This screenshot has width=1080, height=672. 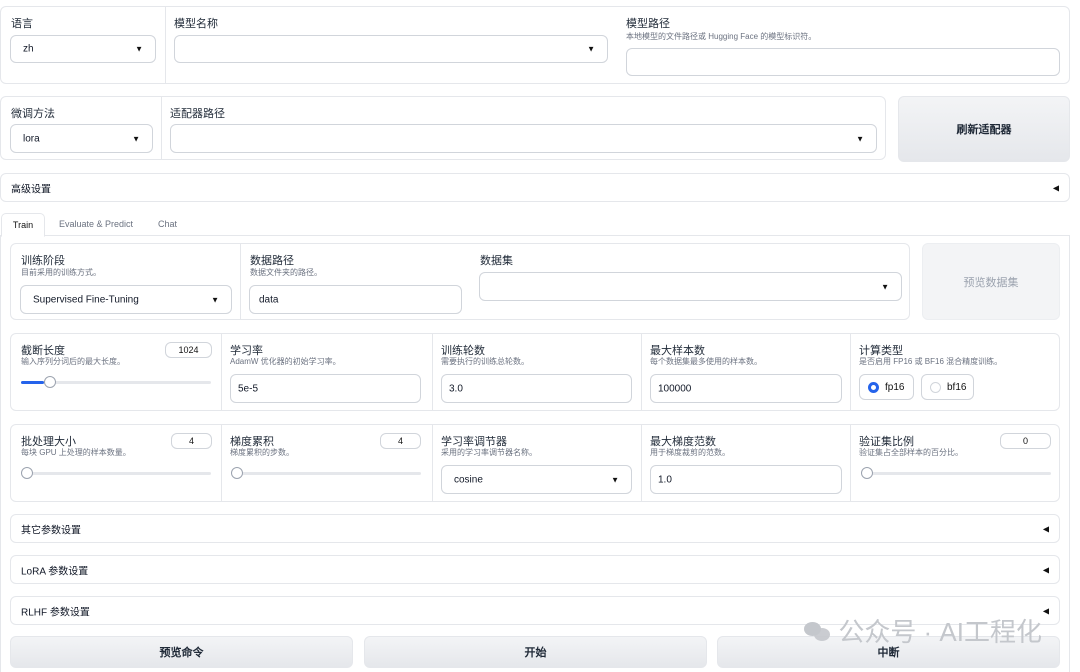 What do you see at coordinates (675, 388) in the screenshot?
I see `max-samples-value: 100000` at bounding box center [675, 388].